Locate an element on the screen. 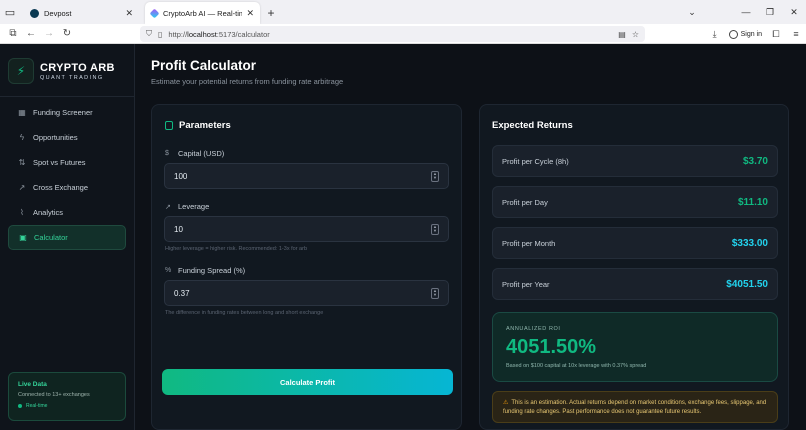 The image size is (806, 430). minimize-button: — is located at coordinates (746, 12).